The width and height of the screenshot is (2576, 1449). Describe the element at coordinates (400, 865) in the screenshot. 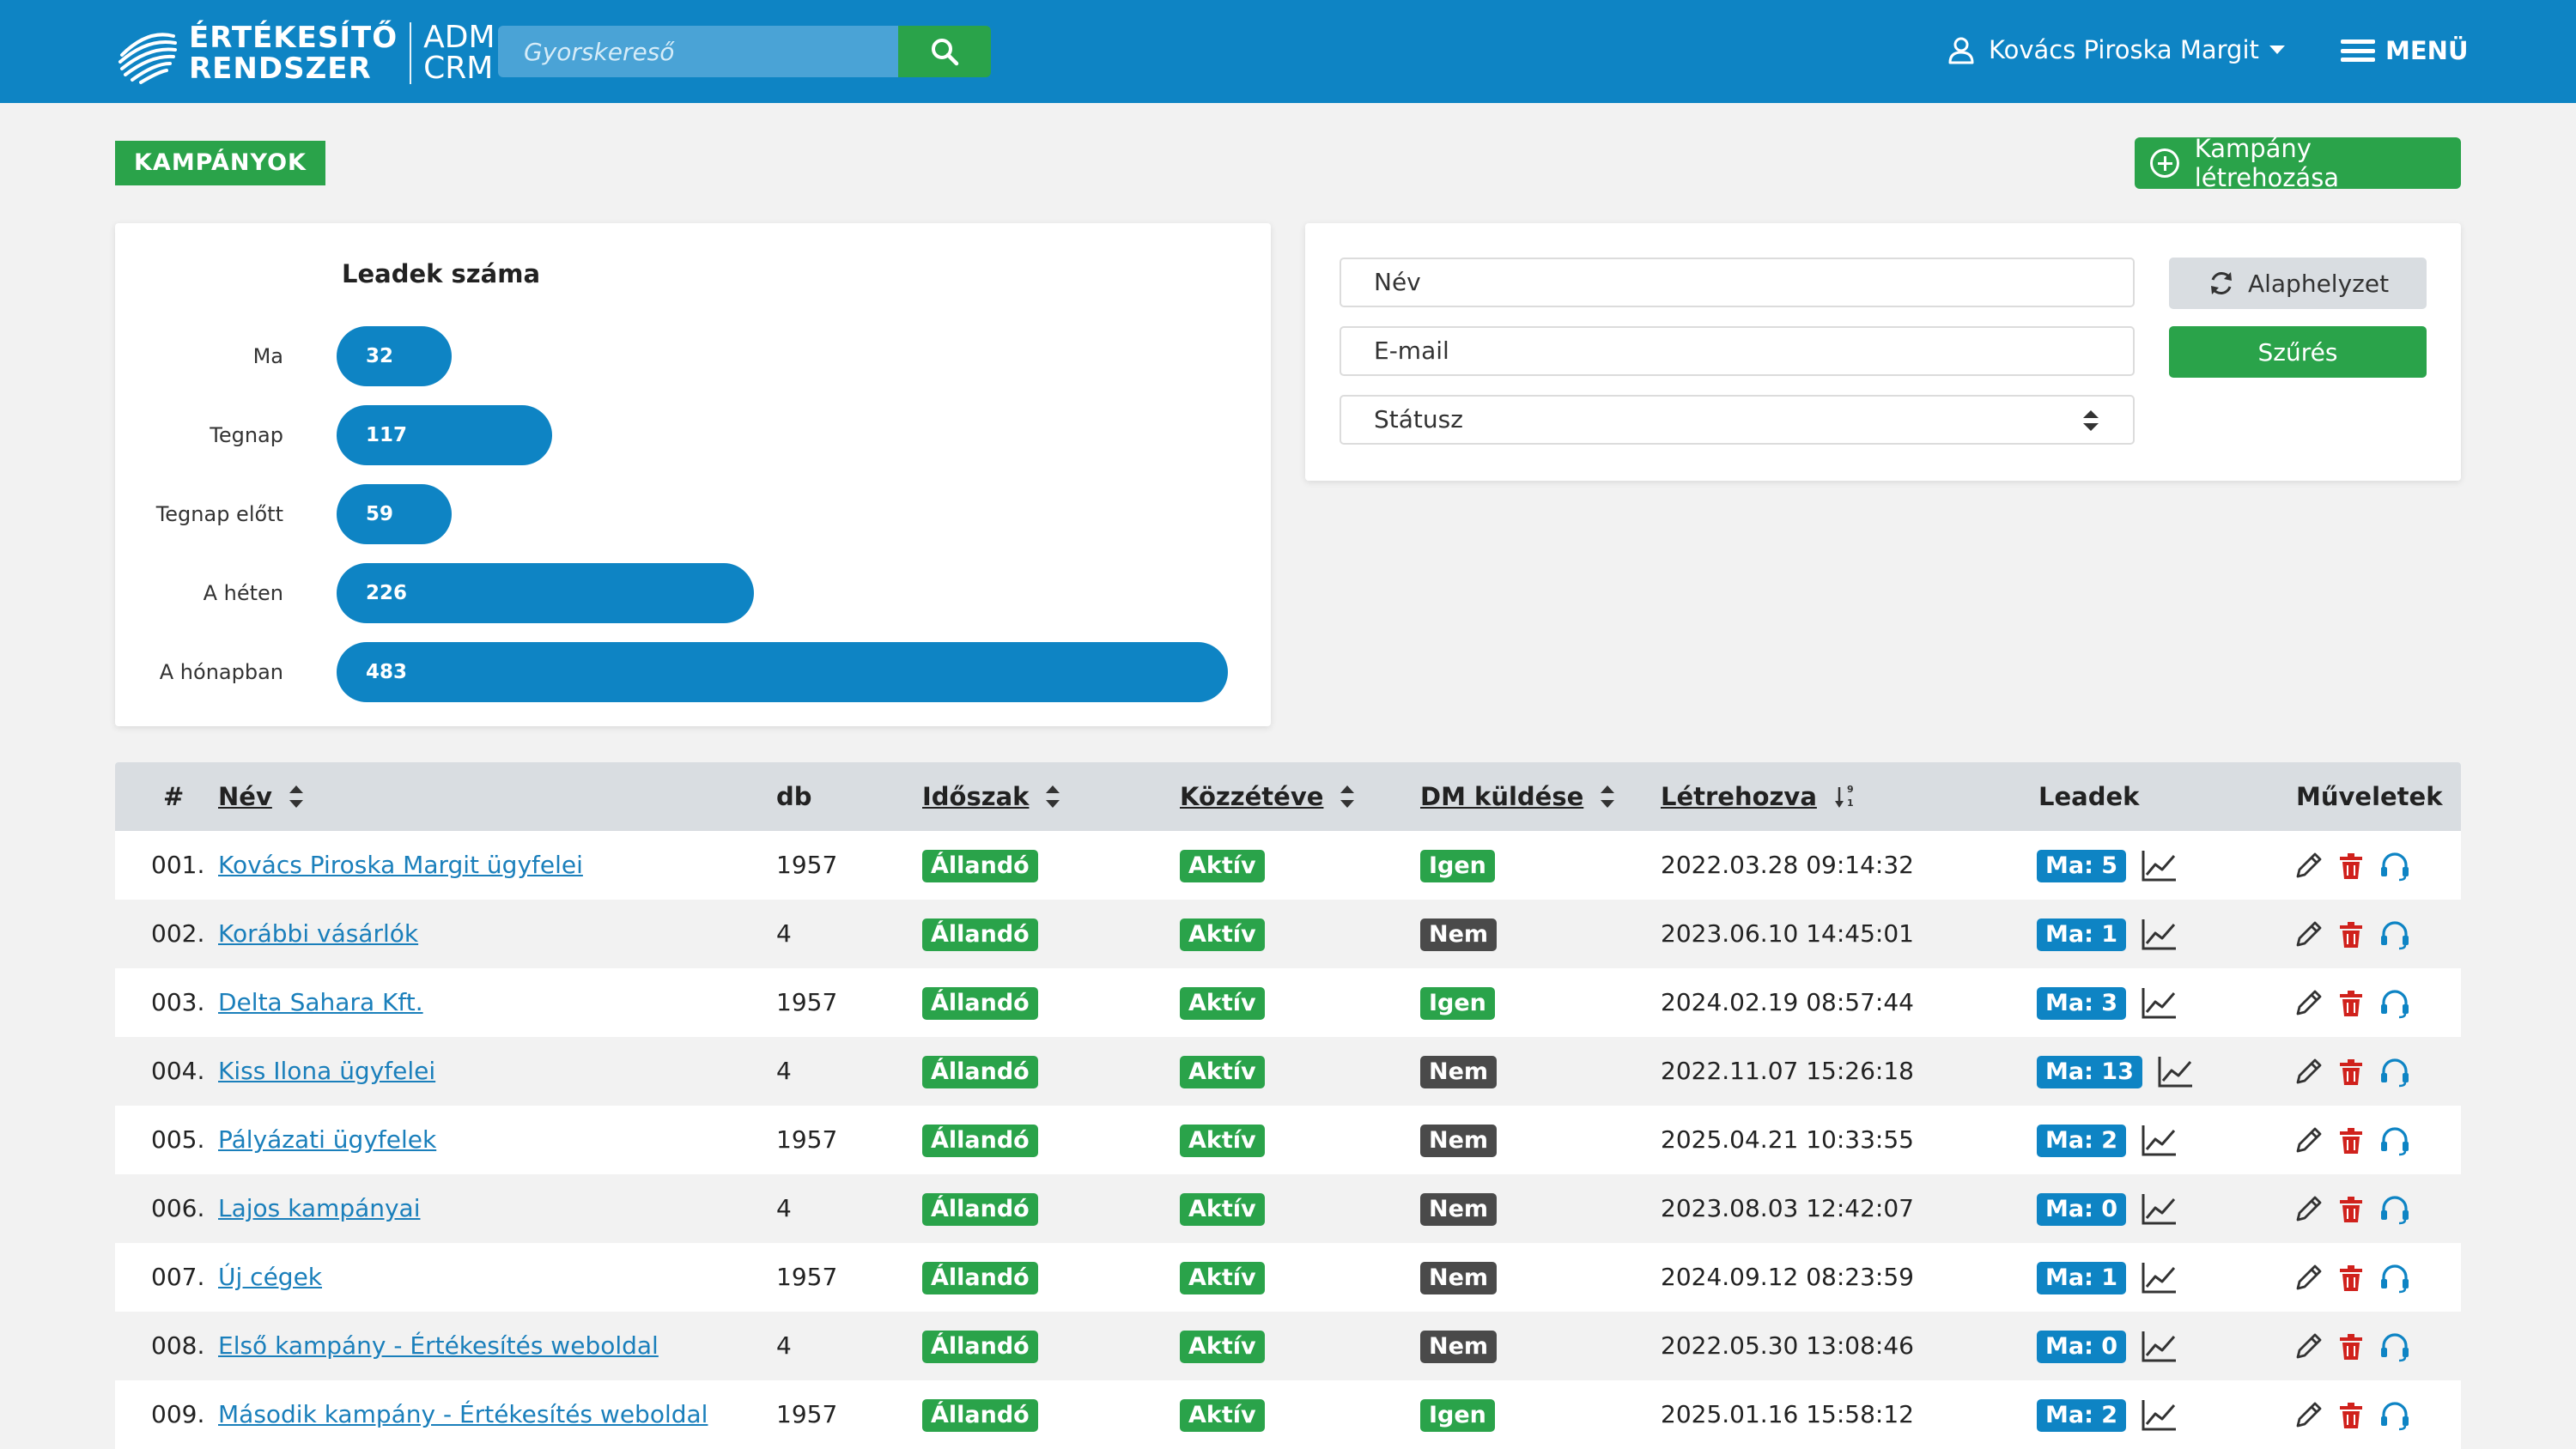

I see `campaign-link: Kovács Piroska Margit ügyfelei` at that location.